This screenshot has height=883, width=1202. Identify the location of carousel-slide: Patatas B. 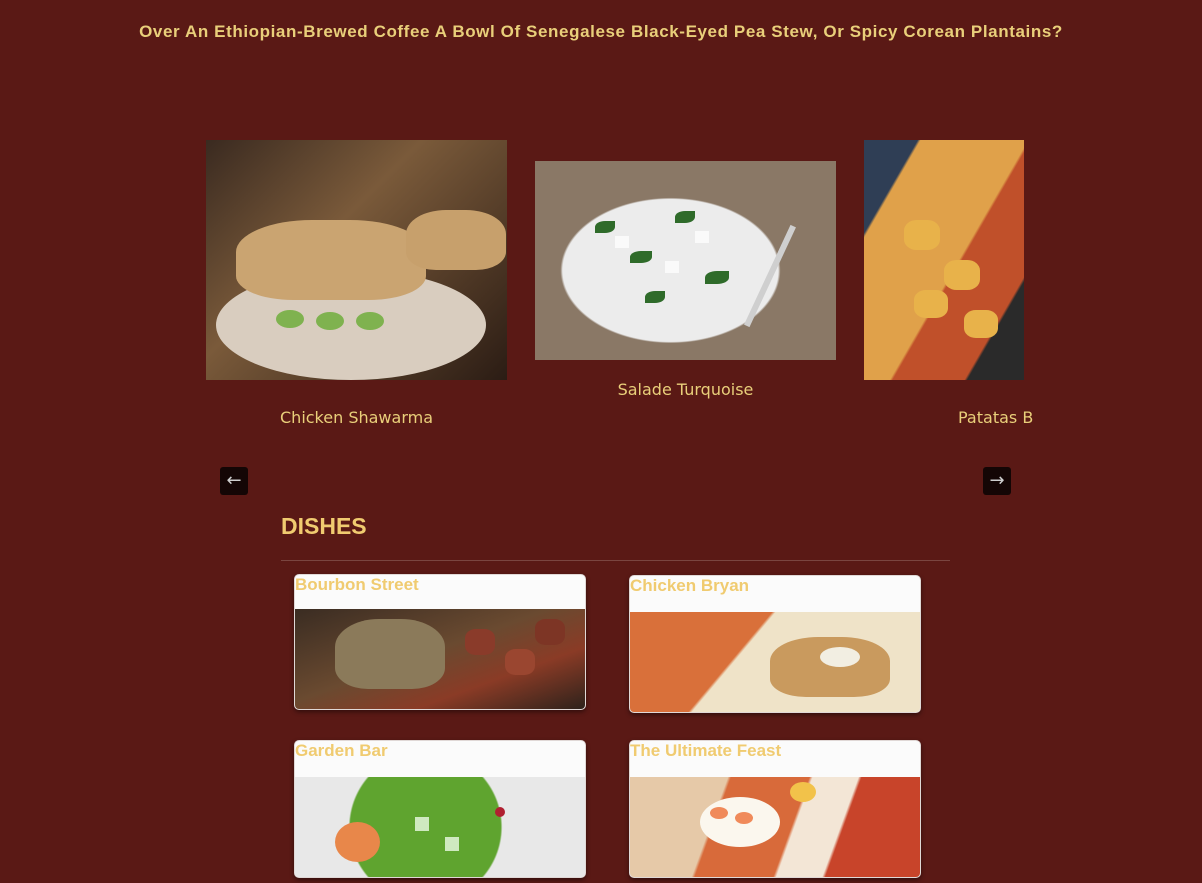
(949, 283).